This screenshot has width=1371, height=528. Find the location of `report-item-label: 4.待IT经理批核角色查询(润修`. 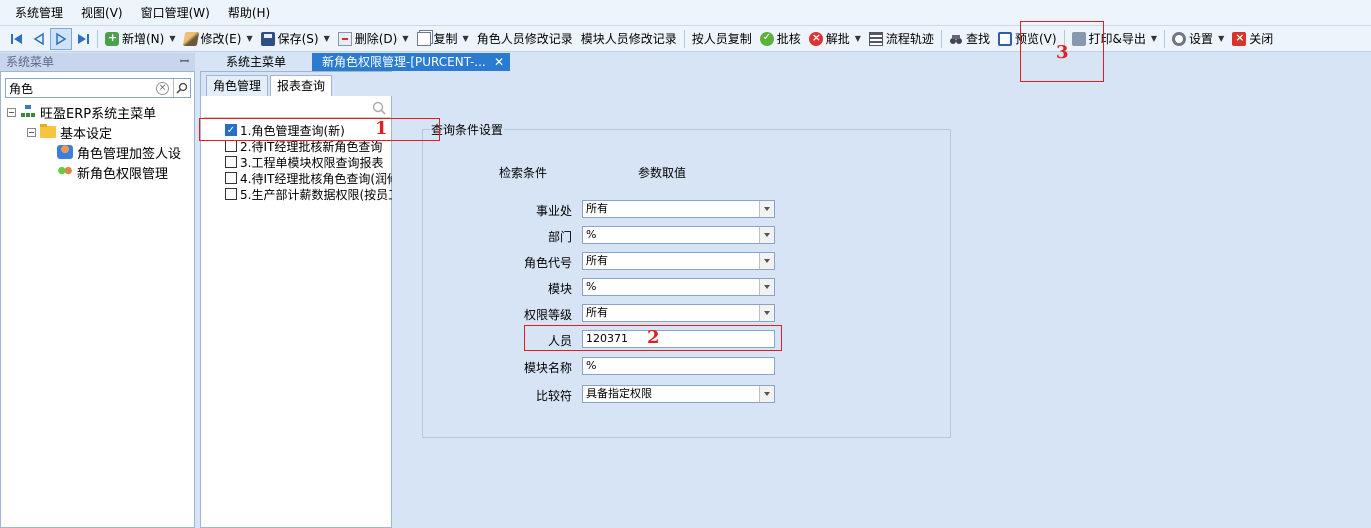

report-item-label: 4.待IT经理批核角色查询(润修 is located at coordinates (316, 178).